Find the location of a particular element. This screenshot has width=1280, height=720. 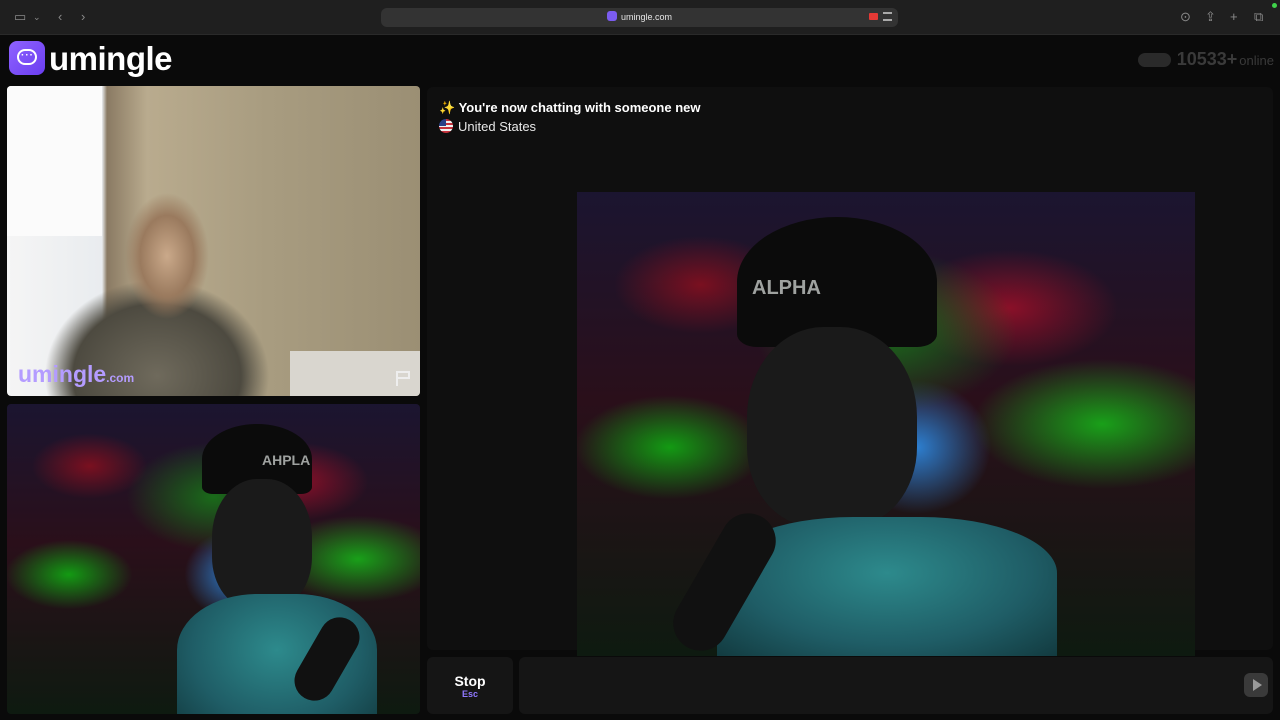

back-icon: ‹ is located at coordinates (60, 17).